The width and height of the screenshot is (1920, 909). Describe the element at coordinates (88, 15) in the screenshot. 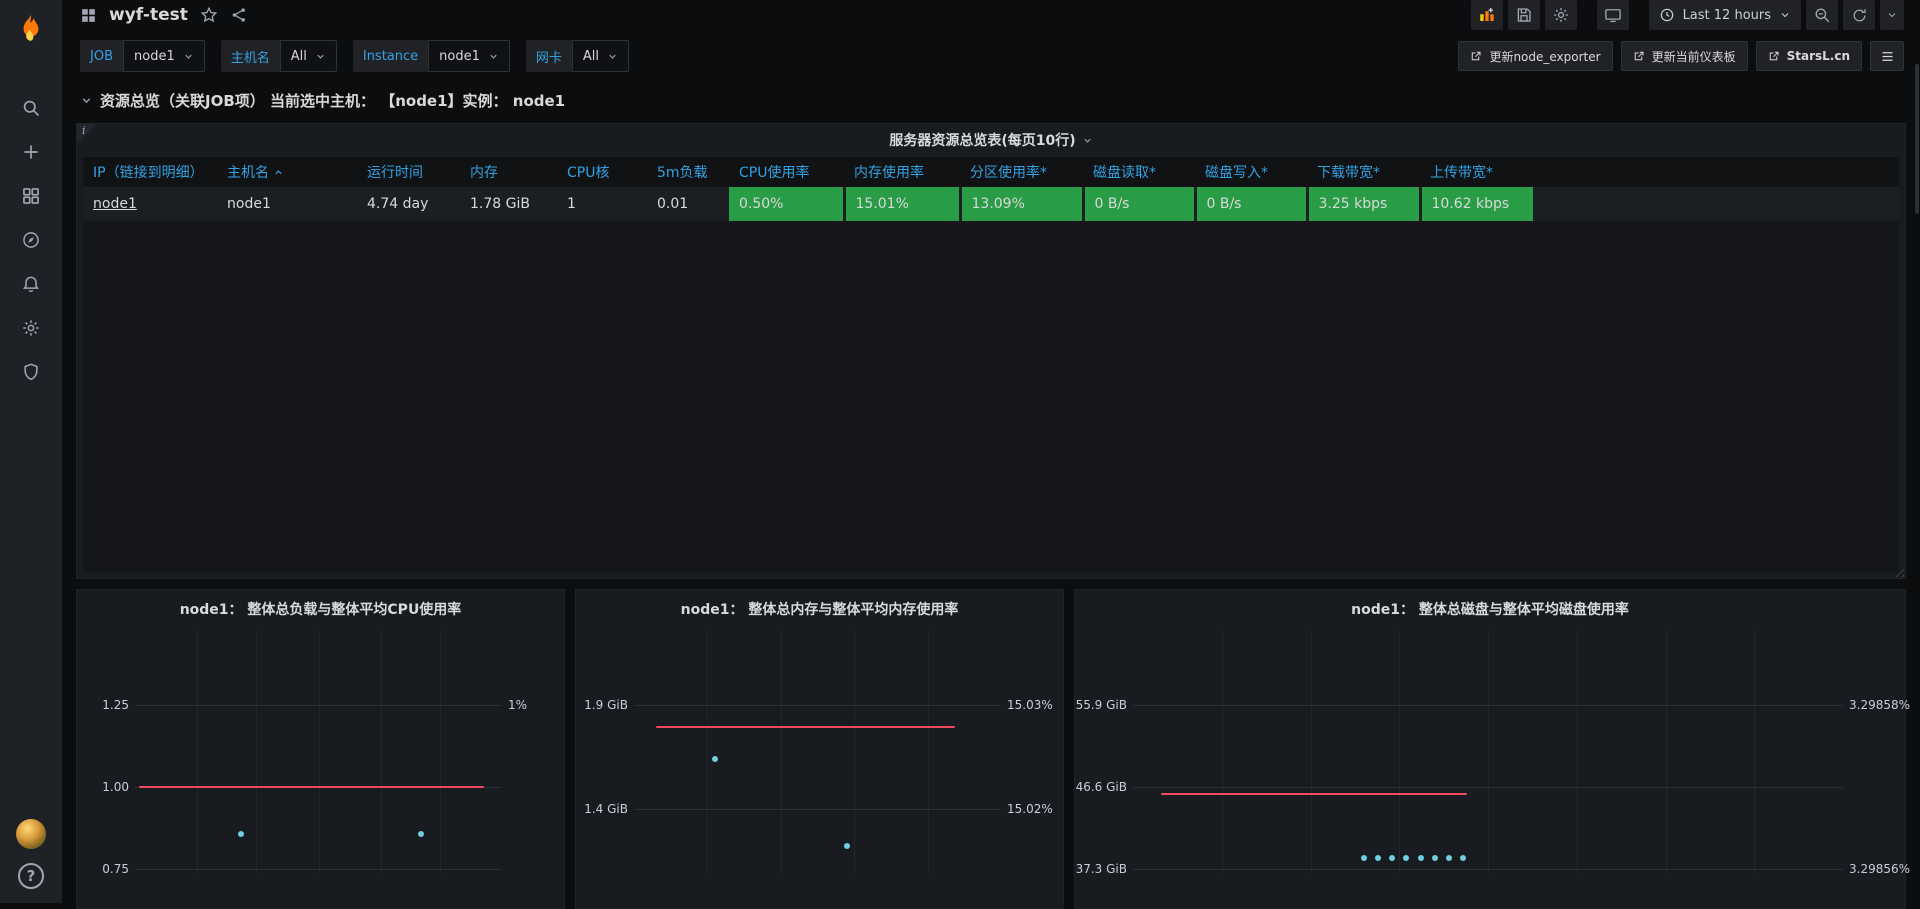

I see `apps-grid-icon` at that location.